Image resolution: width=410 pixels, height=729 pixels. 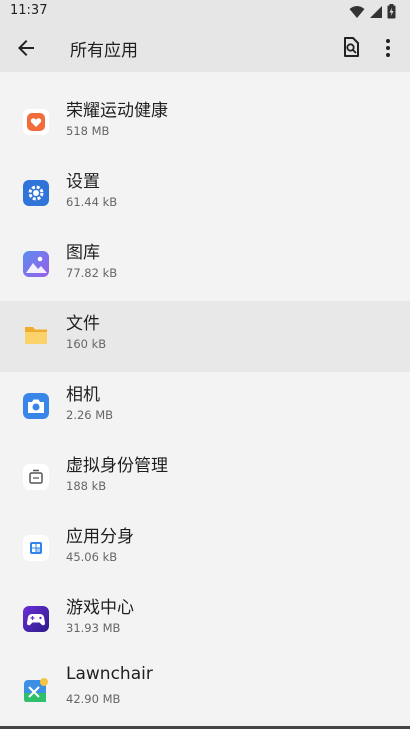 What do you see at coordinates (83, 324) in the screenshot?
I see `app-name: 文件` at bounding box center [83, 324].